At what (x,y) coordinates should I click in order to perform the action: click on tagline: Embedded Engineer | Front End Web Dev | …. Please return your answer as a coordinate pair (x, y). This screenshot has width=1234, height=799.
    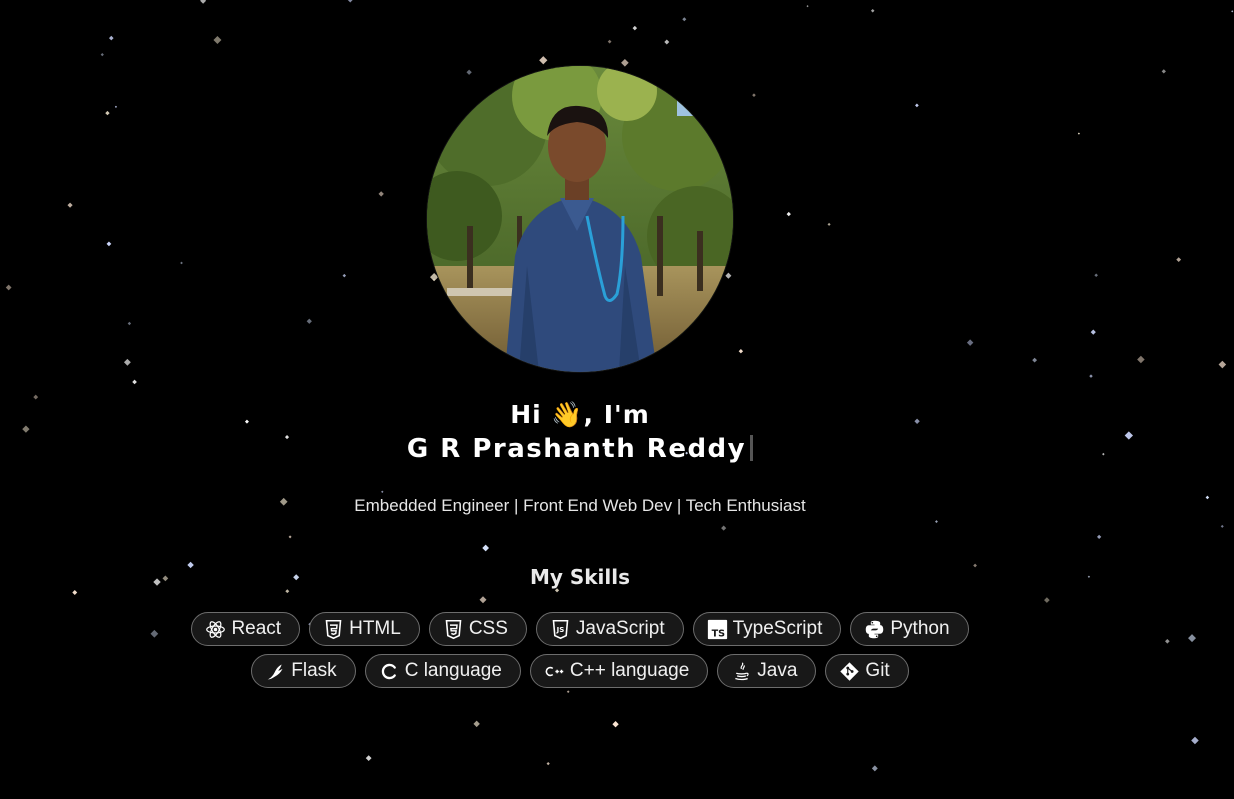
    Looking at the image, I should click on (580, 505).